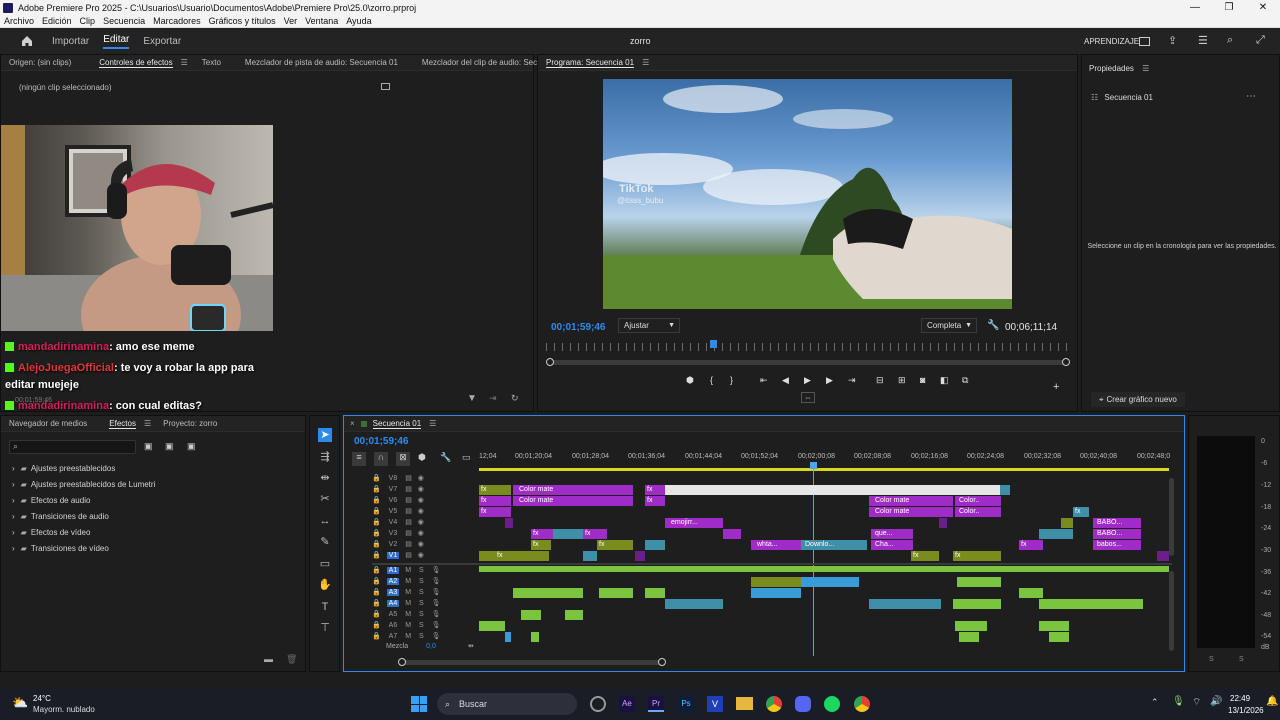 This screenshot has width=1280, height=720. What do you see at coordinates (325, 607) in the screenshot?
I see `text-tool-icon: T` at bounding box center [325, 607].